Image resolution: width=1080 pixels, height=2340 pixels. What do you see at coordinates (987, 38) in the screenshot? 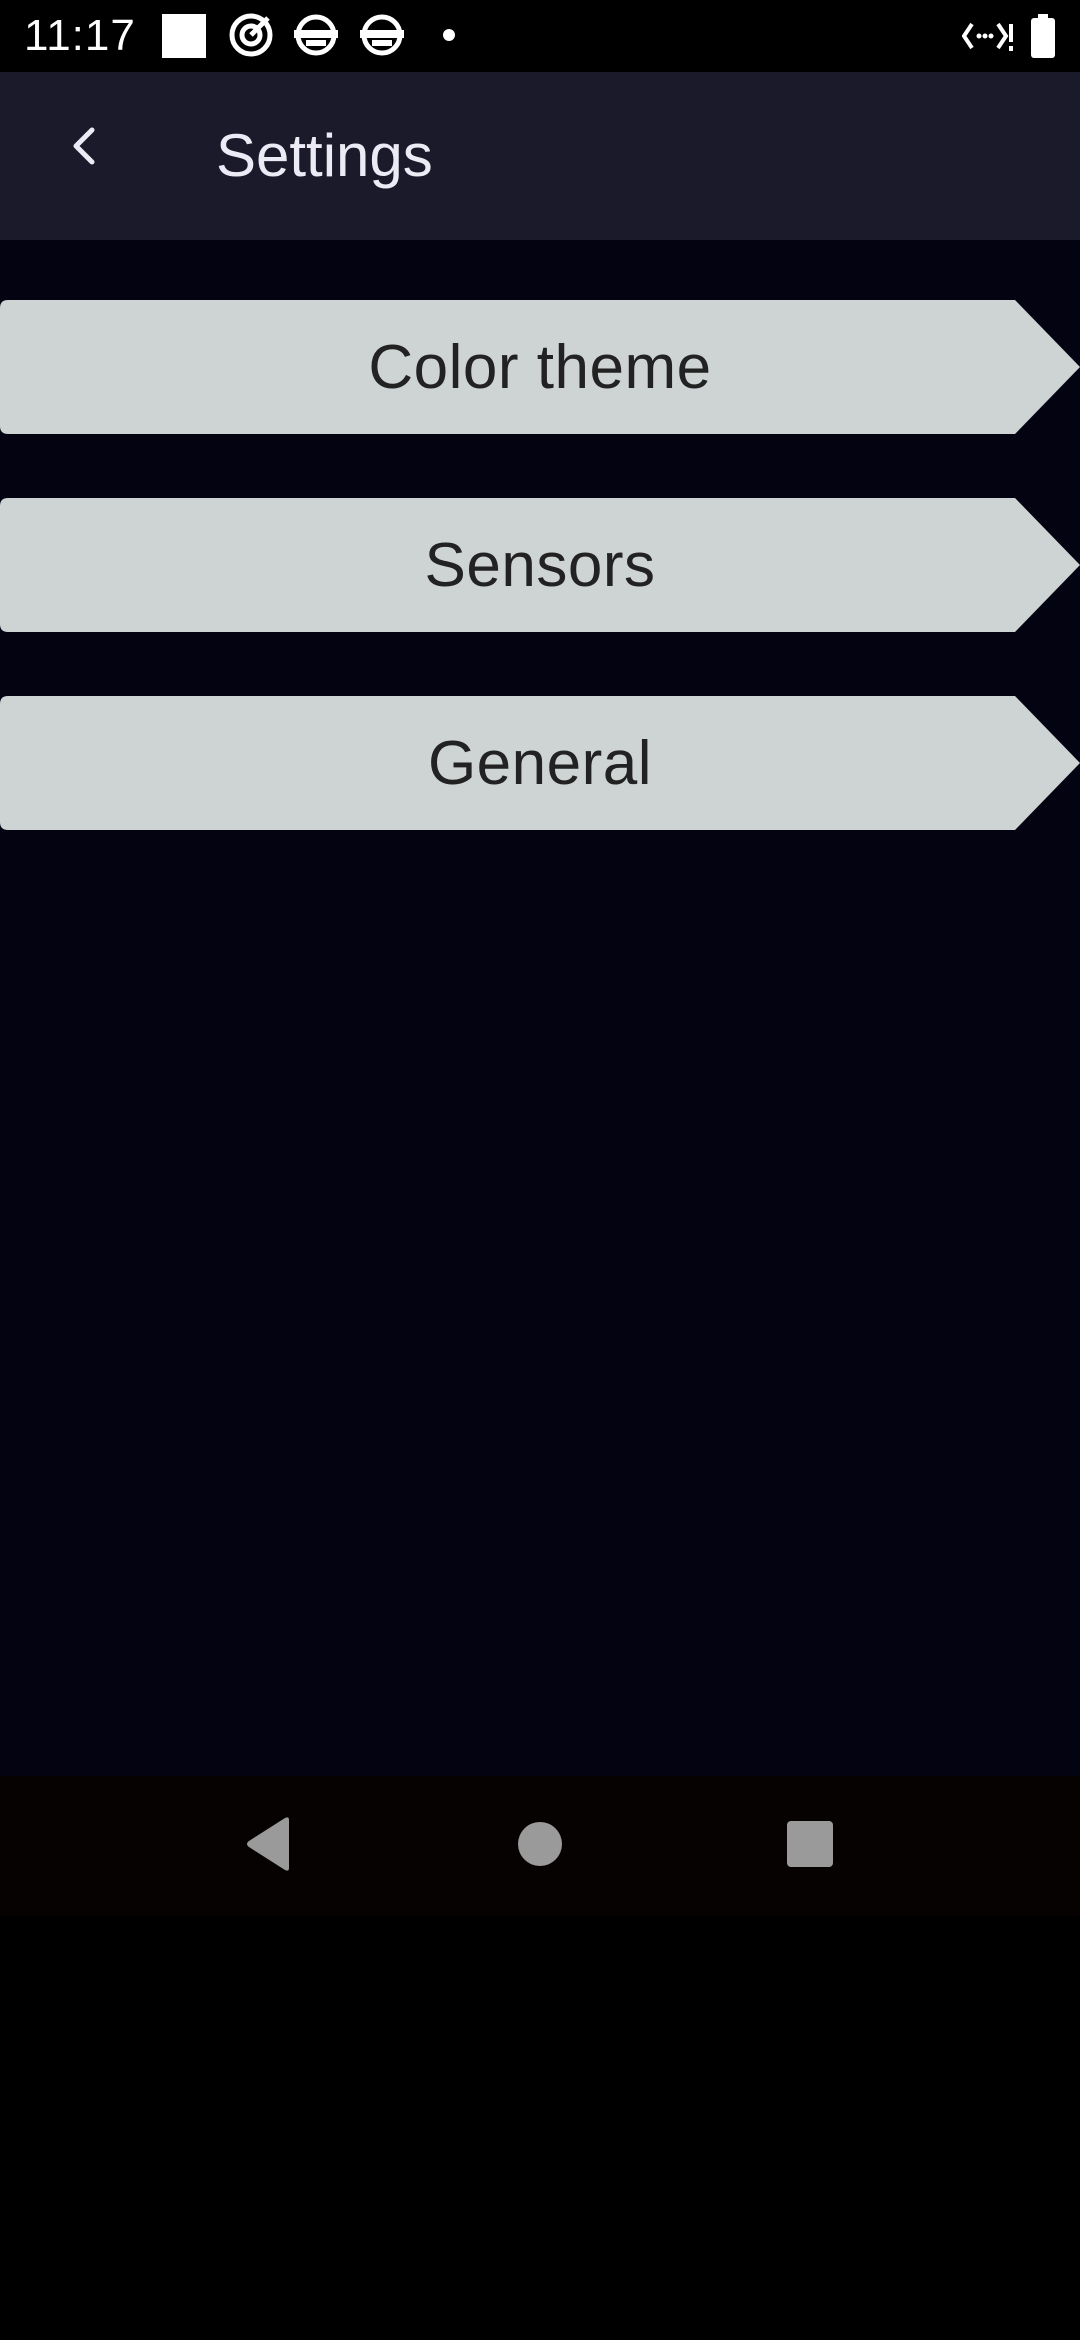
I see `data-arrows-icon` at bounding box center [987, 38].